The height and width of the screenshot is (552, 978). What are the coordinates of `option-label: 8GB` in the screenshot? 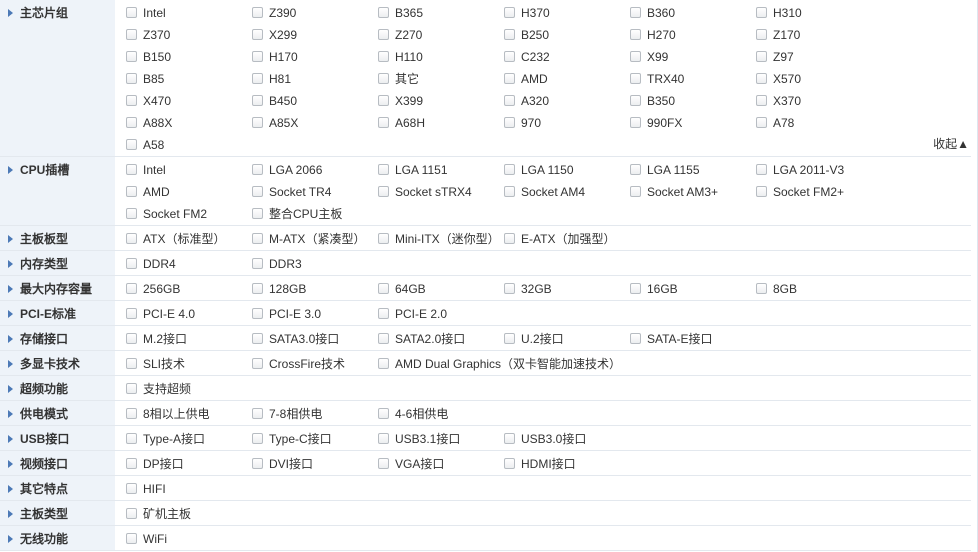 It's located at (785, 289).